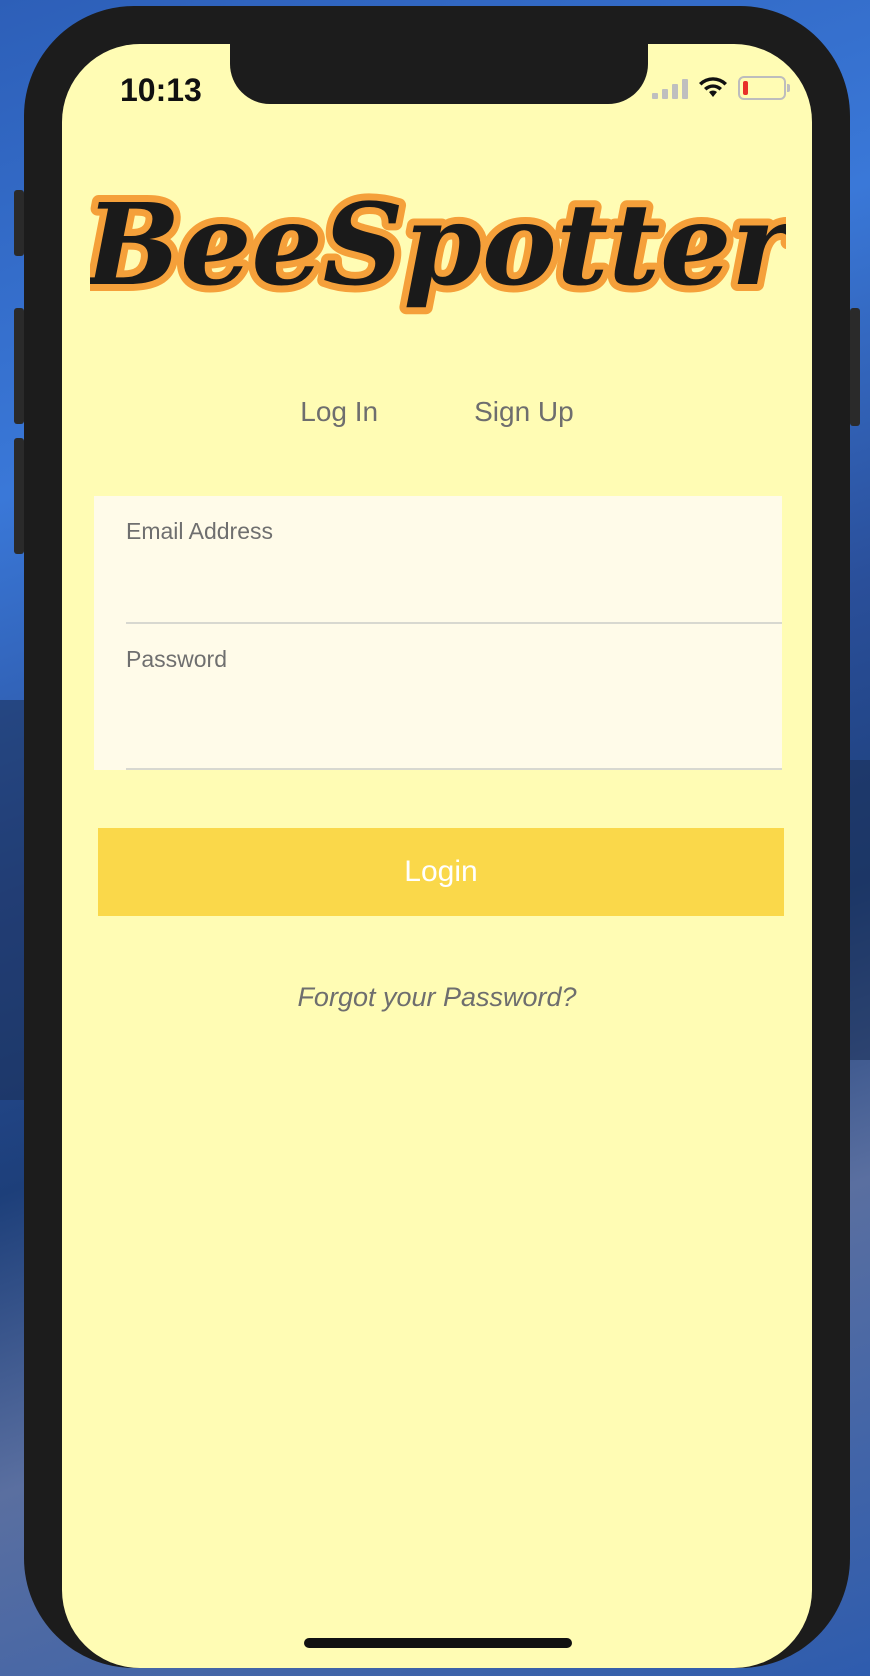 The width and height of the screenshot is (870, 1676). Describe the element at coordinates (19, 223) in the screenshot. I see `mute-switch` at that location.